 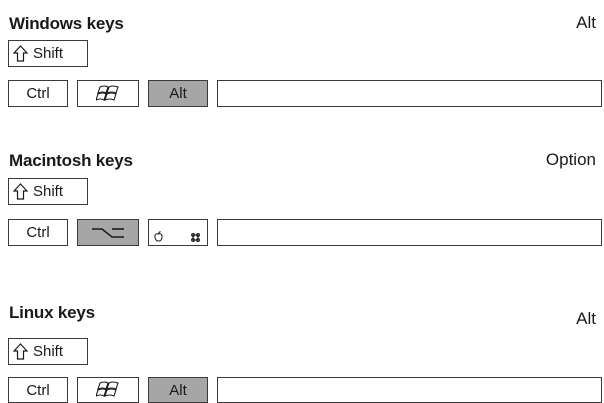 I want to click on modifier-name: Option, so click(x=570, y=159).